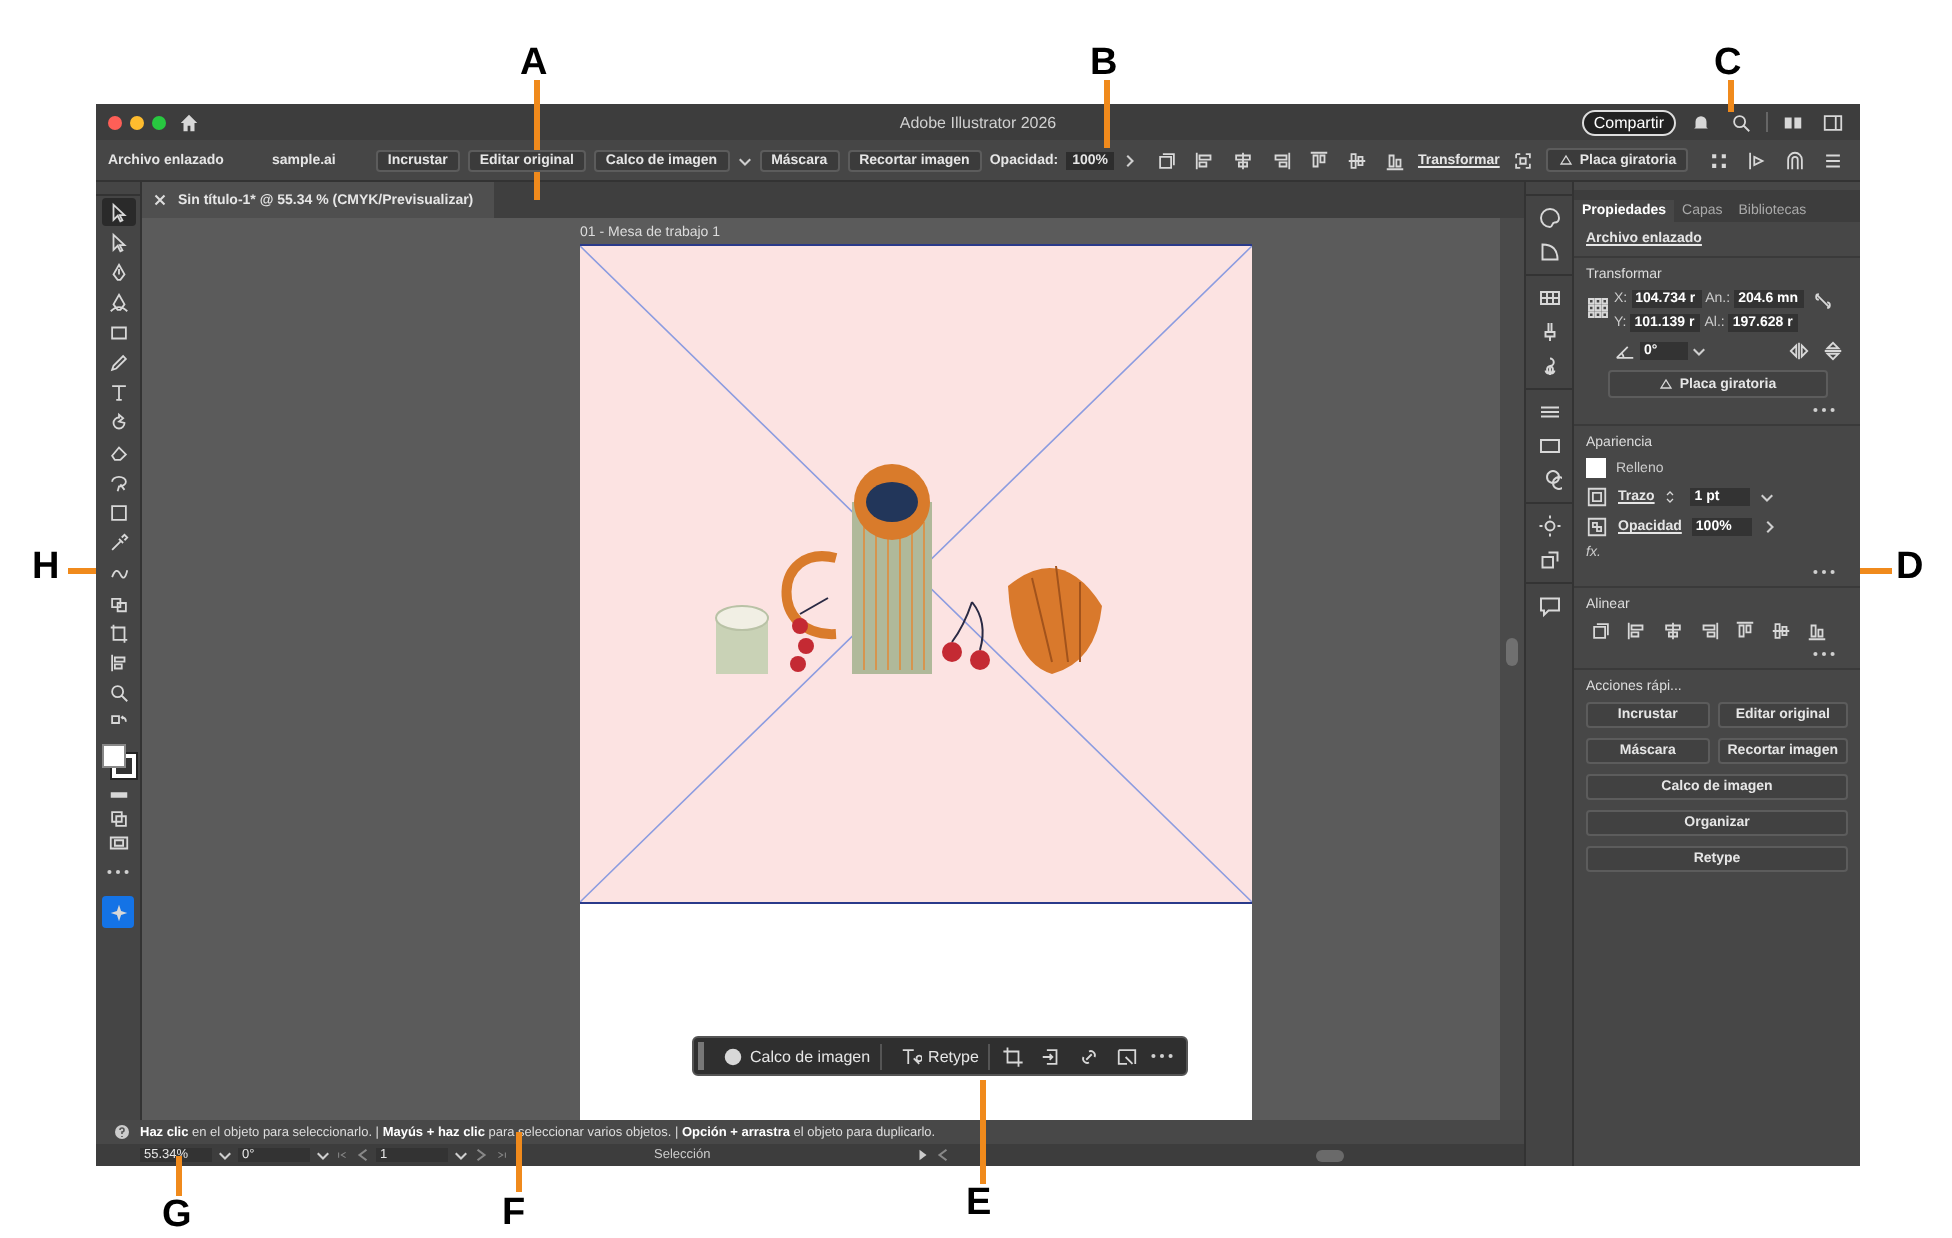 This screenshot has height=1238, width=1952. Describe the element at coordinates (1597, 497) in the screenshot. I see `stroke-swatch-icon` at that location.